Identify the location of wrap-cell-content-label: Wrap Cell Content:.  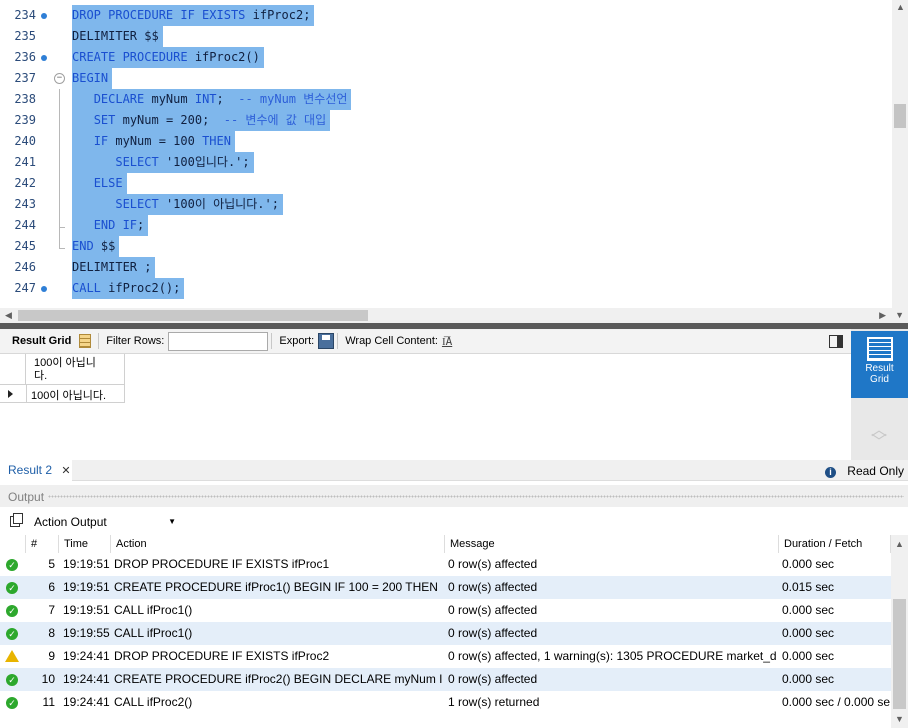
(391, 341).